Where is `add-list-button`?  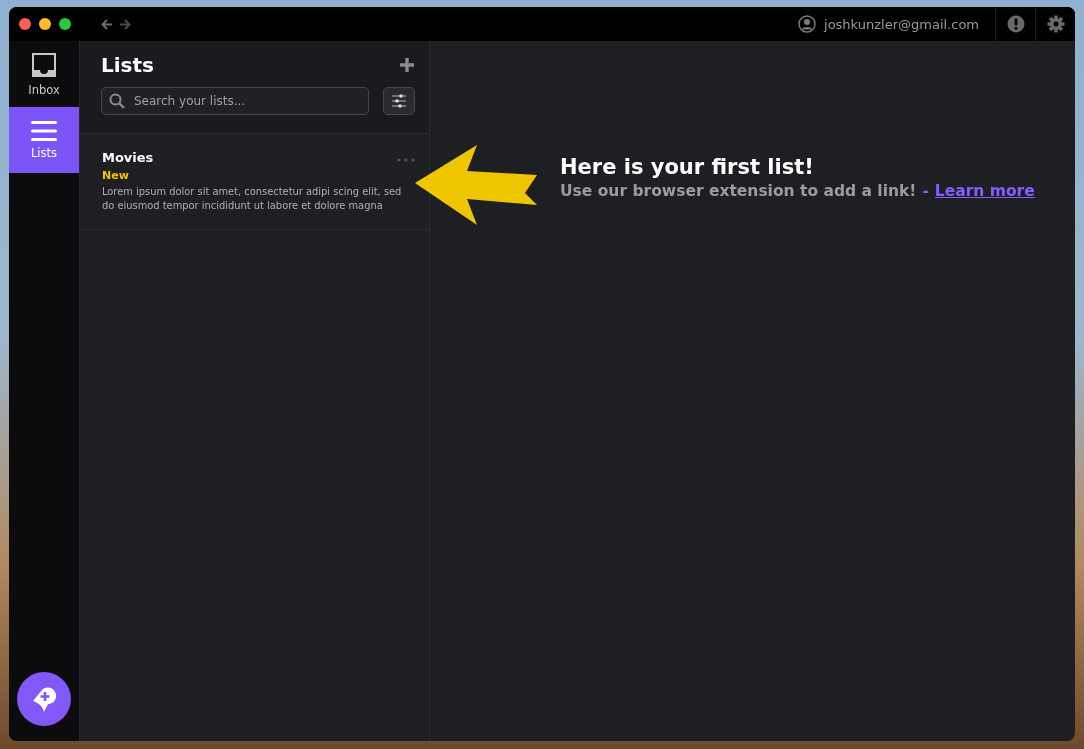 add-list-button is located at coordinates (407, 65).